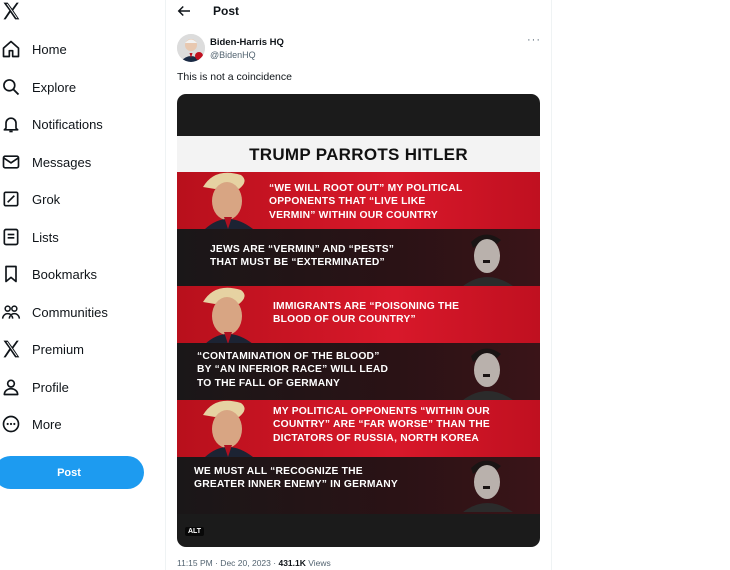 The width and height of the screenshot is (730, 570). What do you see at coordinates (292, 563) in the screenshot?
I see `views-count: 431.1K` at bounding box center [292, 563].